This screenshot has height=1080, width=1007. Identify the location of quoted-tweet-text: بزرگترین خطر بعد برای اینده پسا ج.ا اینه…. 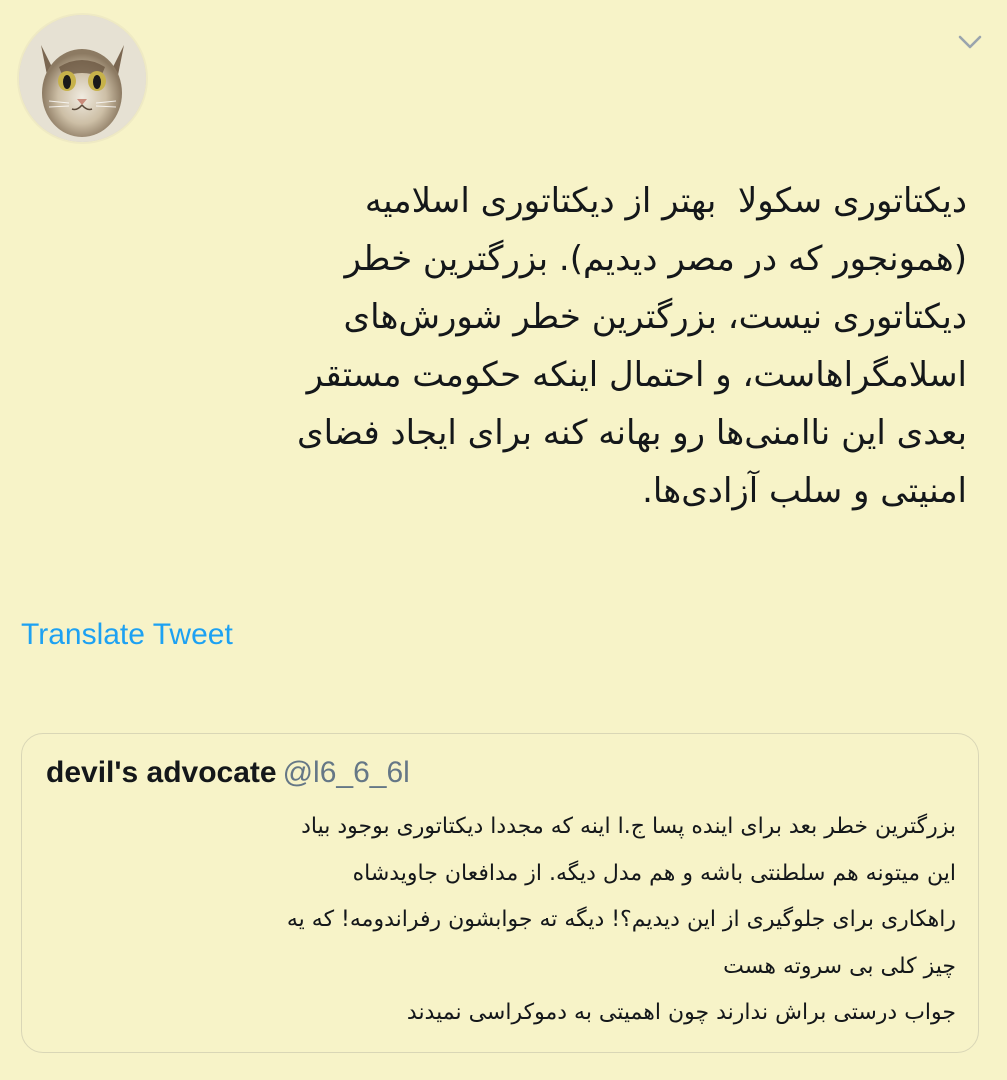
(621, 919).